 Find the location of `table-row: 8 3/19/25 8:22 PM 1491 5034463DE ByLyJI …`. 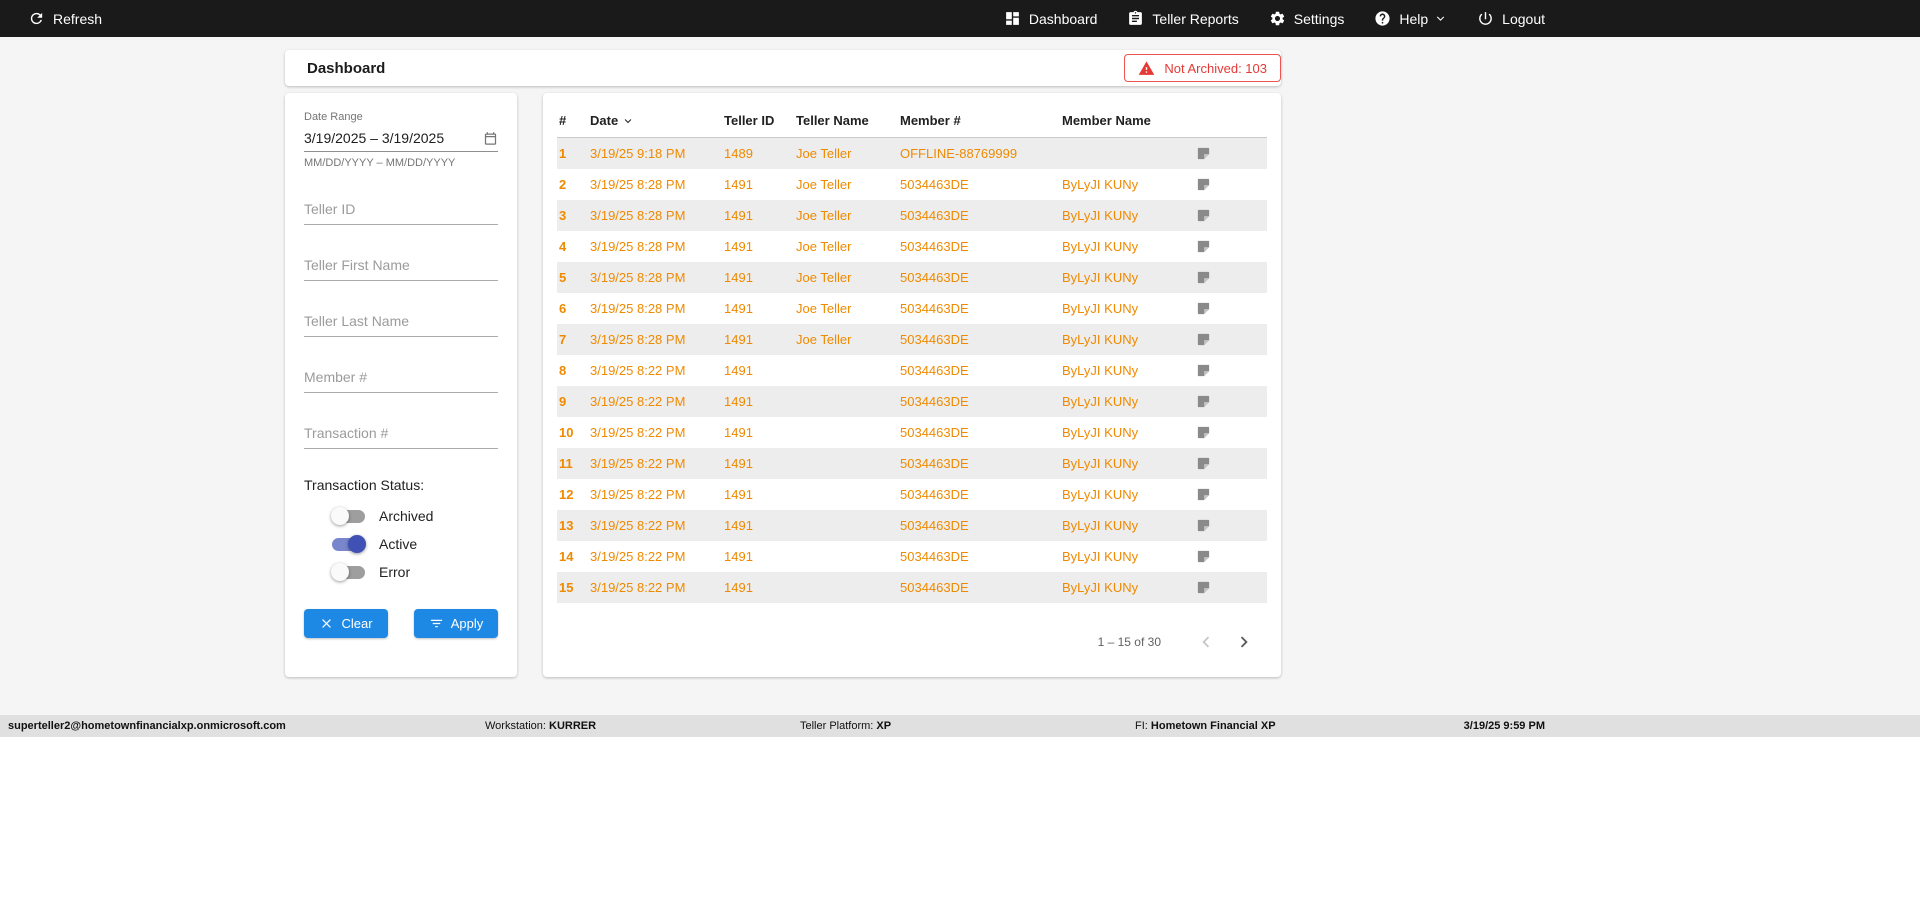

table-row: 8 3/19/25 8:22 PM 1491 5034463DE ByLyJI … is located at coordinates (912, 370).